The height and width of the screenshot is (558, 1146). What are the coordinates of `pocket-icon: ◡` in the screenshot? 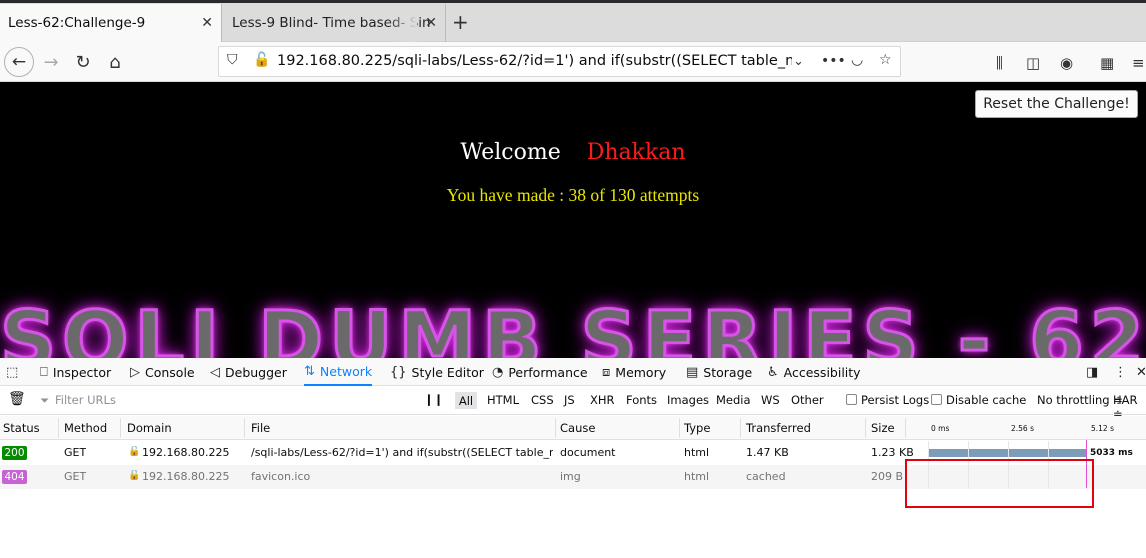 It's located at (857, 60).